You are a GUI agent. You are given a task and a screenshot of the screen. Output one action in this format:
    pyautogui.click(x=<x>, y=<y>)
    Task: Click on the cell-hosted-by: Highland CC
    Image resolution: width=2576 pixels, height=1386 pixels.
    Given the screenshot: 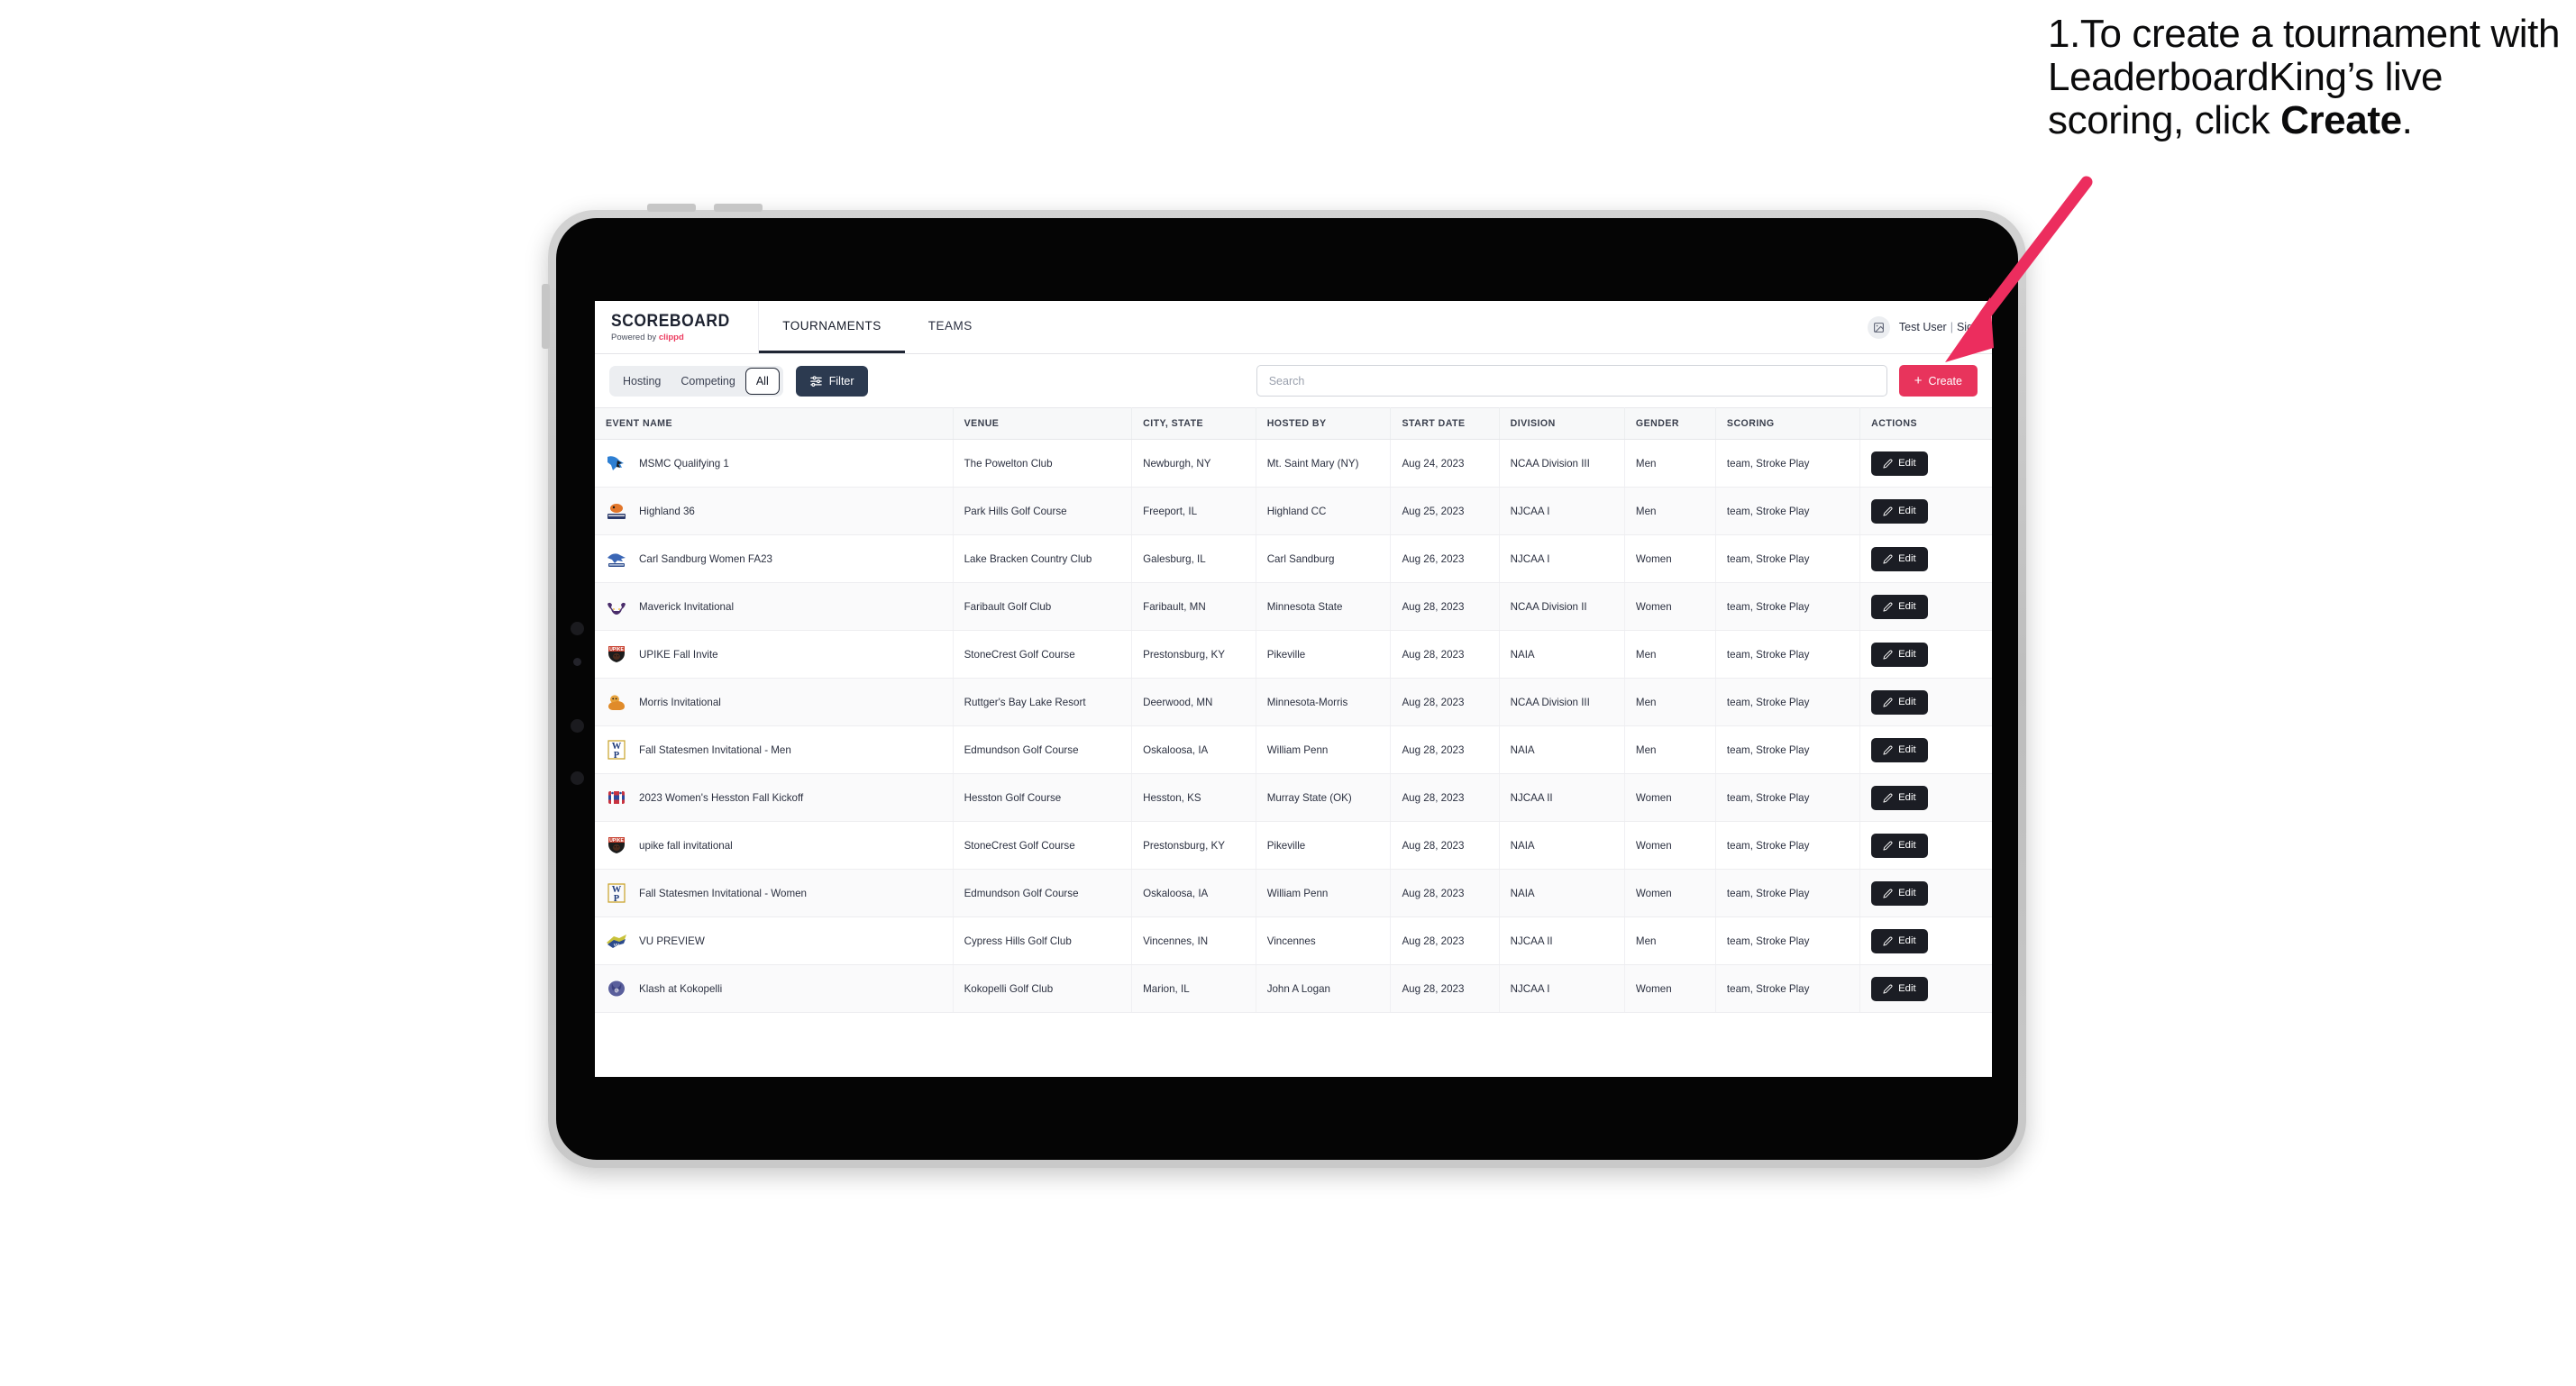 What is the action you would take?
    pyautogui.click(x=1324, y=511)
    